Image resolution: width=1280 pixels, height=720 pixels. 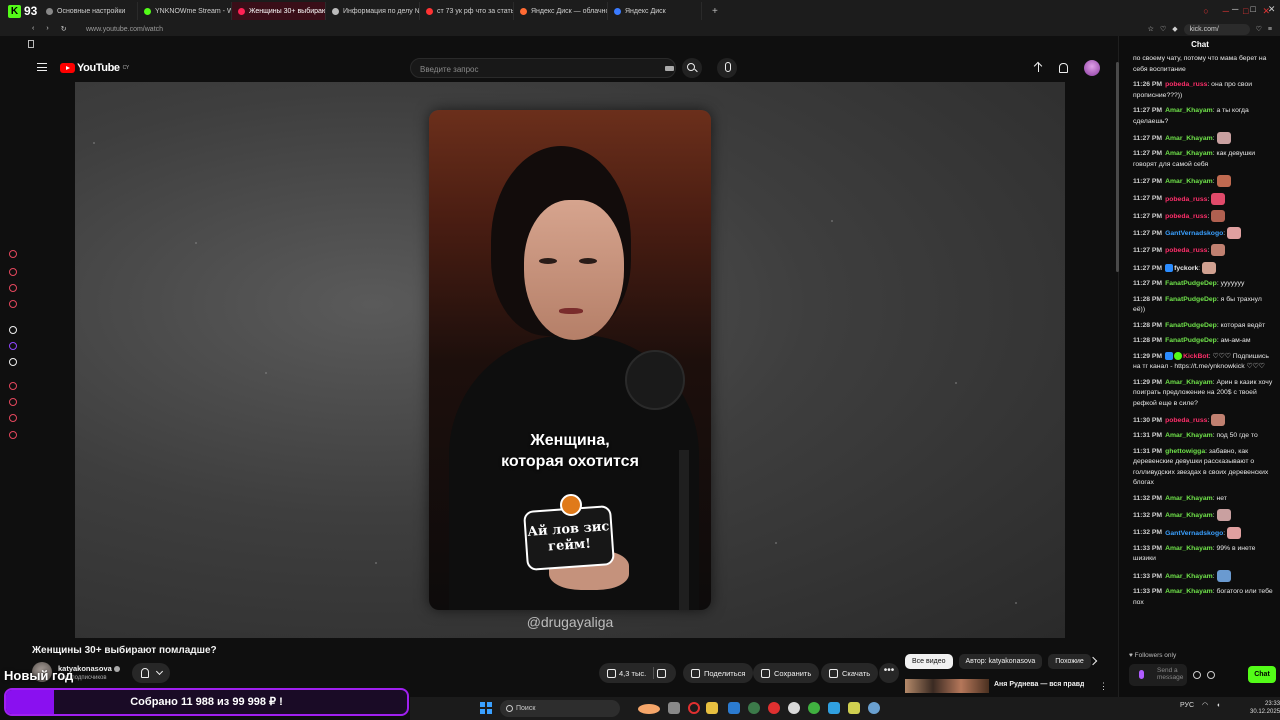 I want to click on search-input, so click(x=531, y=69).